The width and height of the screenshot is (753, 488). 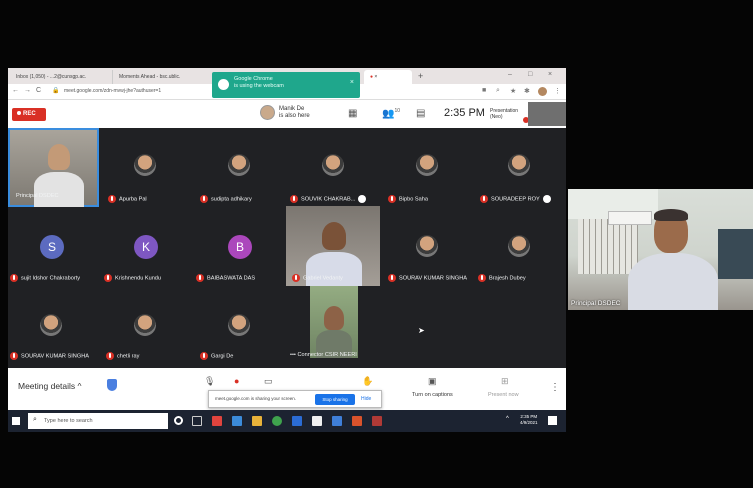 What do you see at coordinates (49, 356) in the screenshot?
I see `participant-name: SOURAV KUMAR SINGHA` at bounding box center [49, 356].